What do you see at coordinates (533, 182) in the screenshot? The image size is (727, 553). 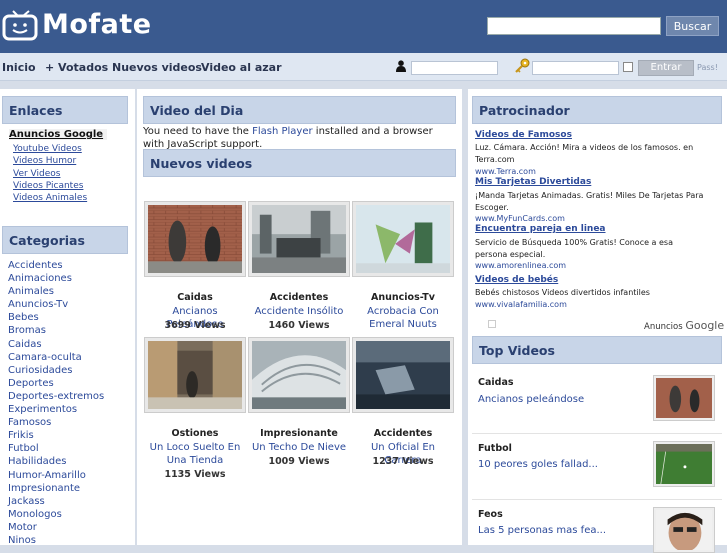 I see `sponsor-title: Mis Tarjetas Divertidas` at bounding box center [533, 182].